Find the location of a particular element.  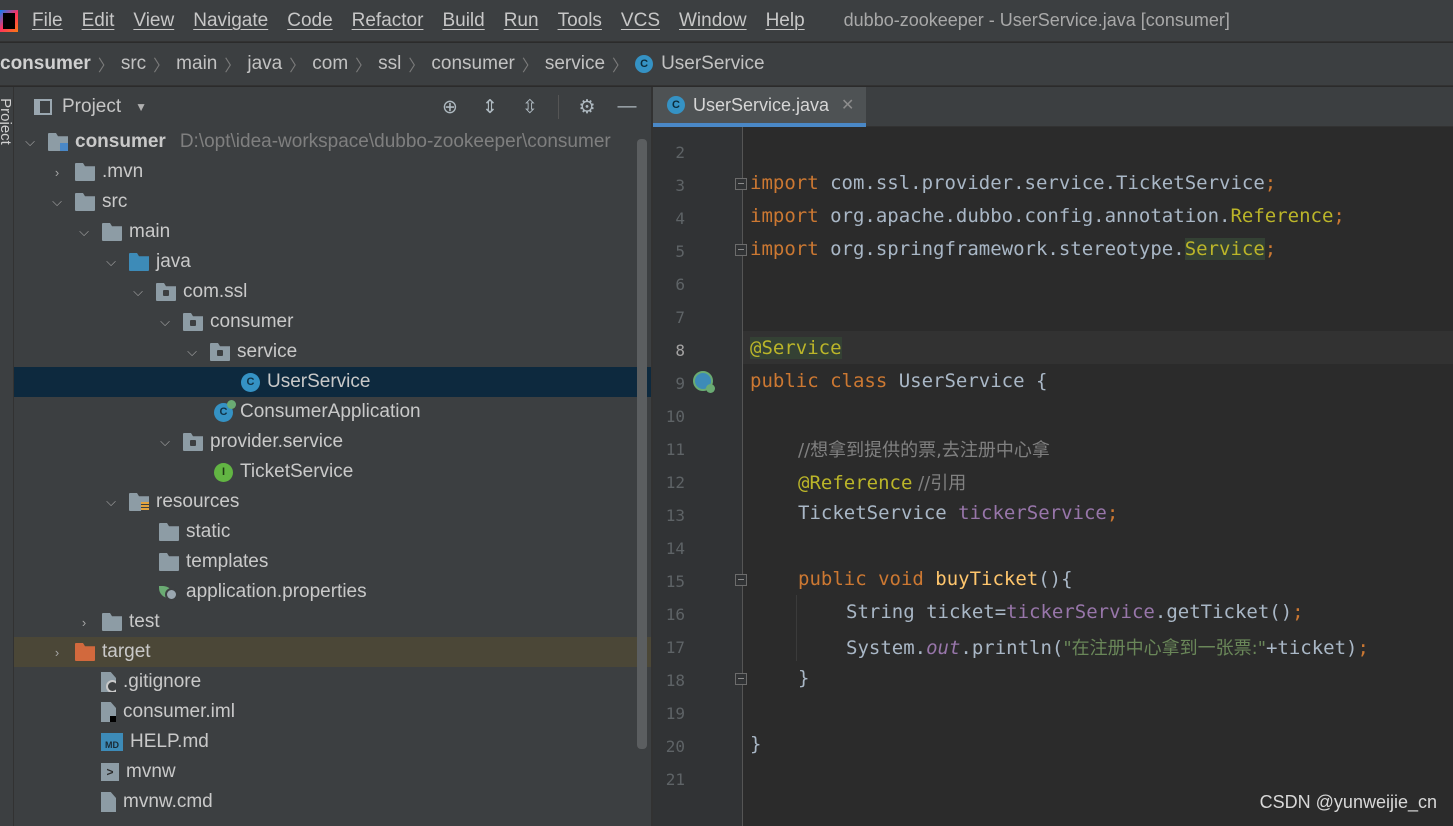

project-panel-icon is located at coordinates (43, 107).